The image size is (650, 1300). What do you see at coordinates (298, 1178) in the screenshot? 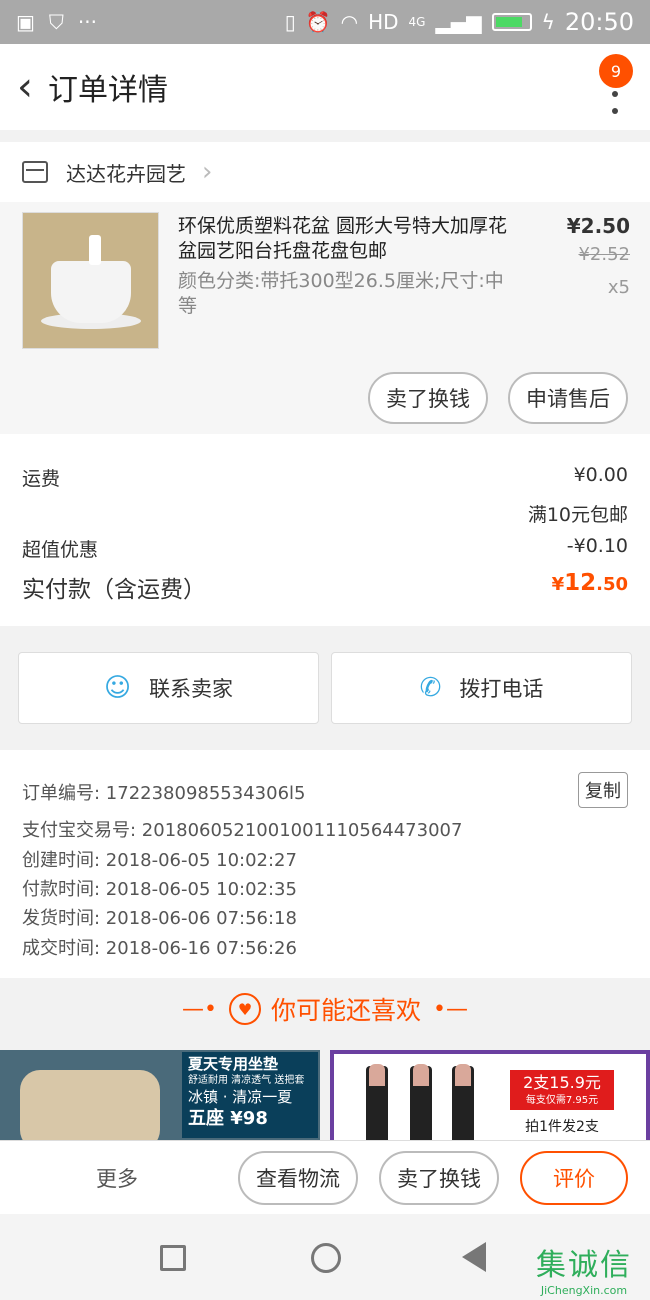
I see `view-logistics-button: 查看物流` at bounding box center [298, 1178].